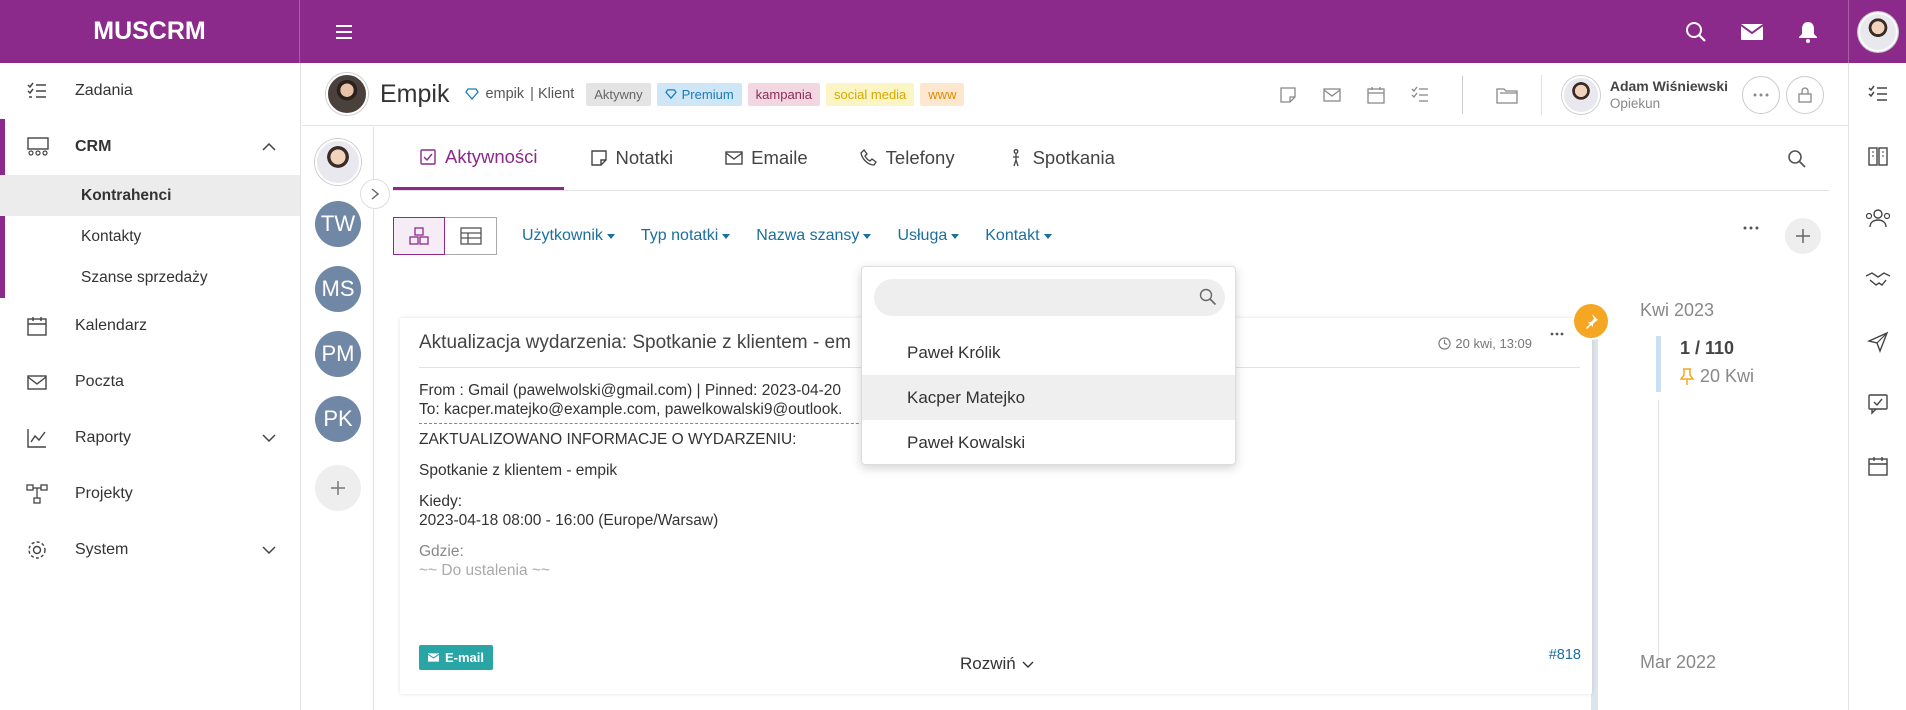 Image resolution: width=1906 pixels, height=710 pixels. What do you see at coordinates (632, 158) in the screenshot?
I see `tab-notatki: Notatki` at bounding box center [632, 158].